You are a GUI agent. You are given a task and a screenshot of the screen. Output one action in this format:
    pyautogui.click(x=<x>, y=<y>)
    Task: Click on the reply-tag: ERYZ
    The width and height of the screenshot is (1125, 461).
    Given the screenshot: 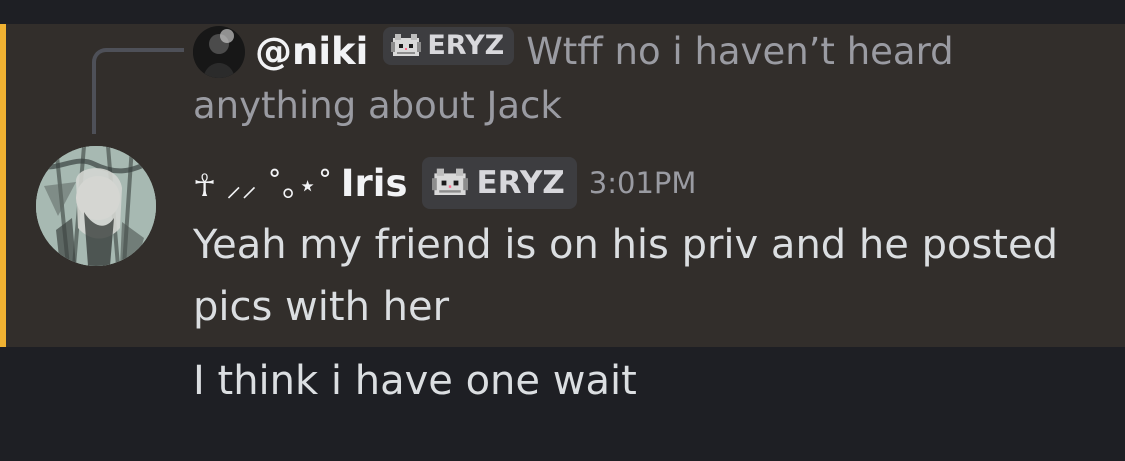 What is the action you would take?
    pyautogui.click(x=449, y=46)
    